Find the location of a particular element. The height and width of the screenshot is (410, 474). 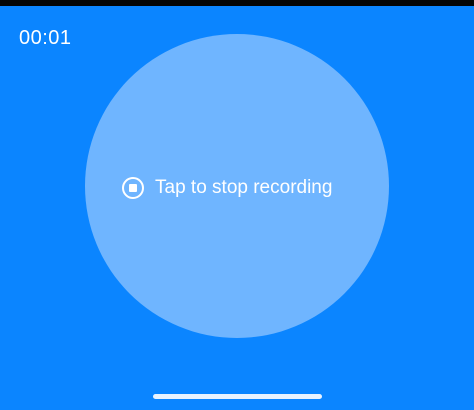

stop-recording-label: Tap to stop recording is located at coordinates (244, 187).